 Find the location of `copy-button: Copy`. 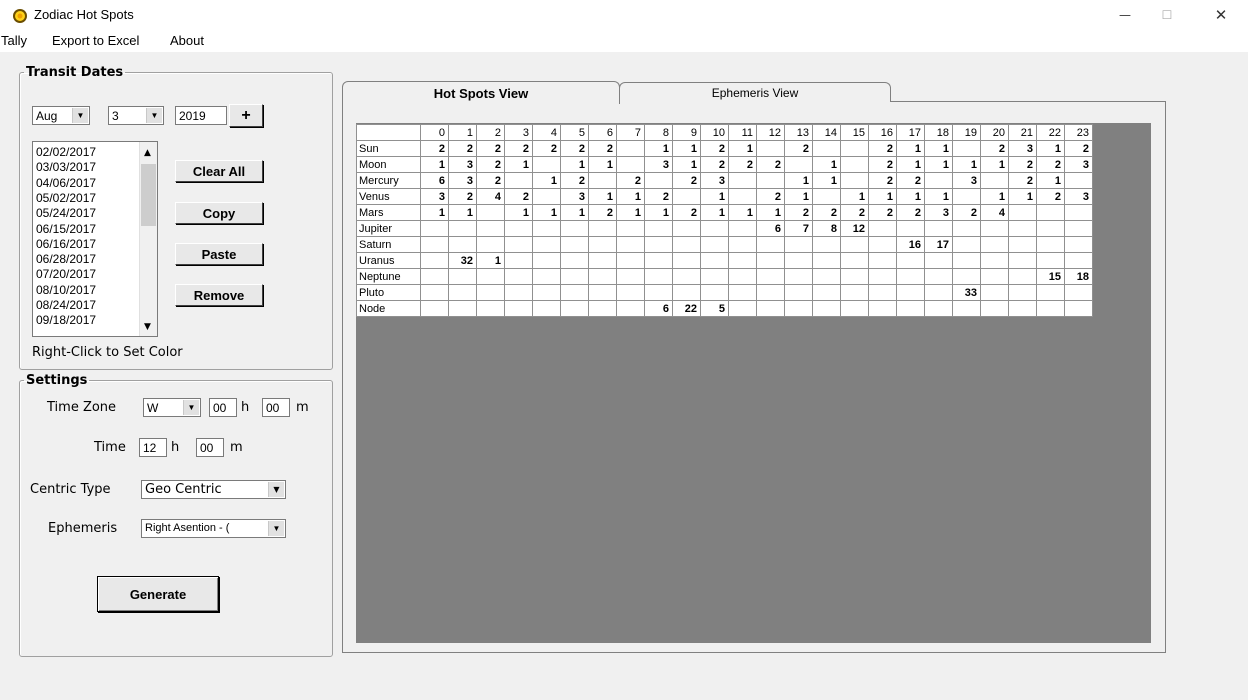

copy-button: Copy is located at coordinates (219, 213).